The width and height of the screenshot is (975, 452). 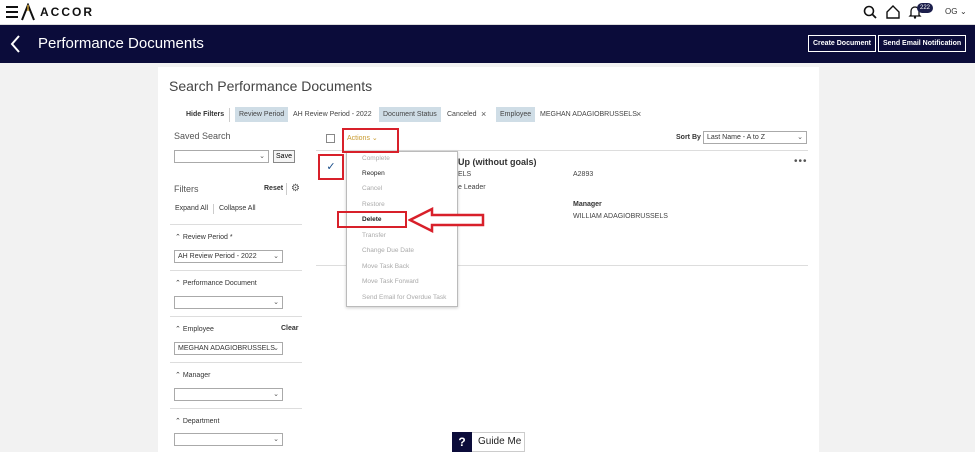 I want to click on menu-item-change-due-date: Change Due Date, so click(x=388, y=250).